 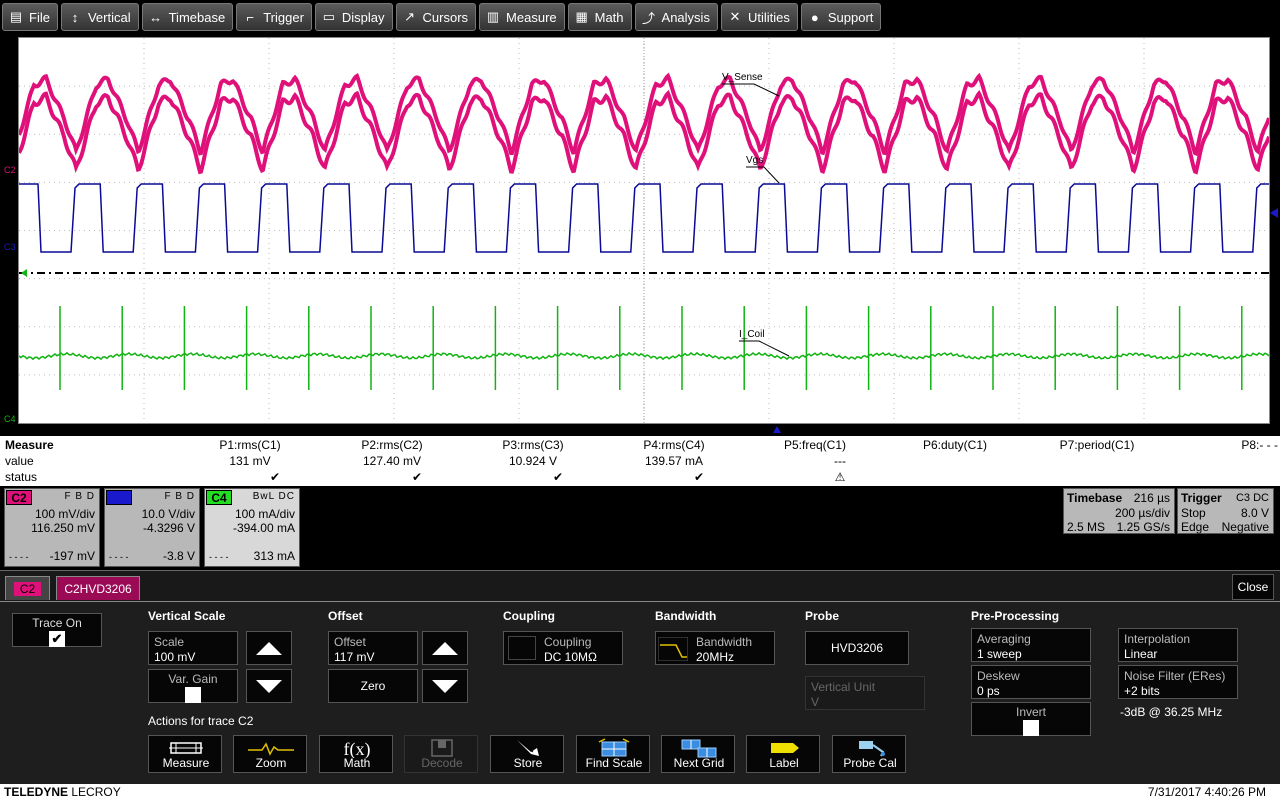 What do you see at coordinates (274, 556) in the screenshot?
I see `c4-descriptor-value: 313 mA` at bounding box center [274, 556].